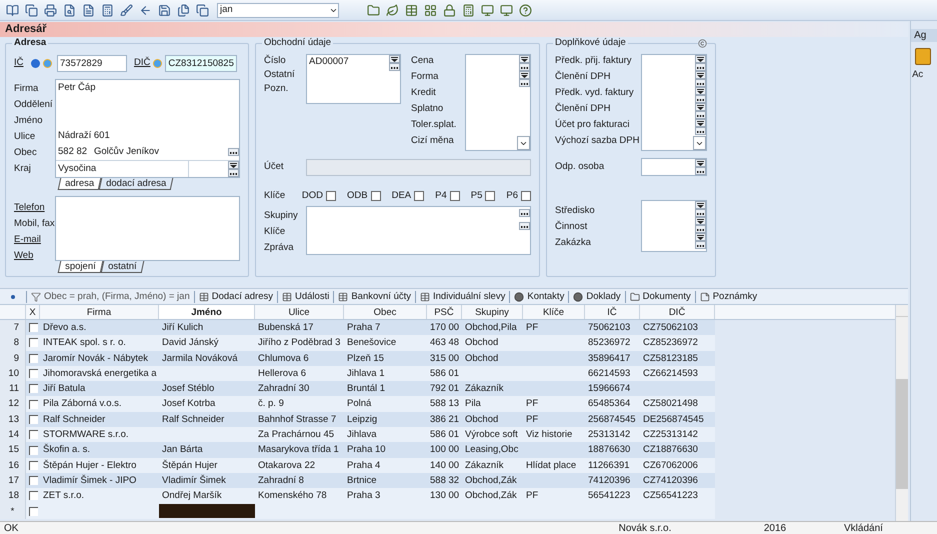  What do you see at coordinates (122, 267) in the screenshot?
I see `form-tab: ostatní` at bounding box center [122, 267].